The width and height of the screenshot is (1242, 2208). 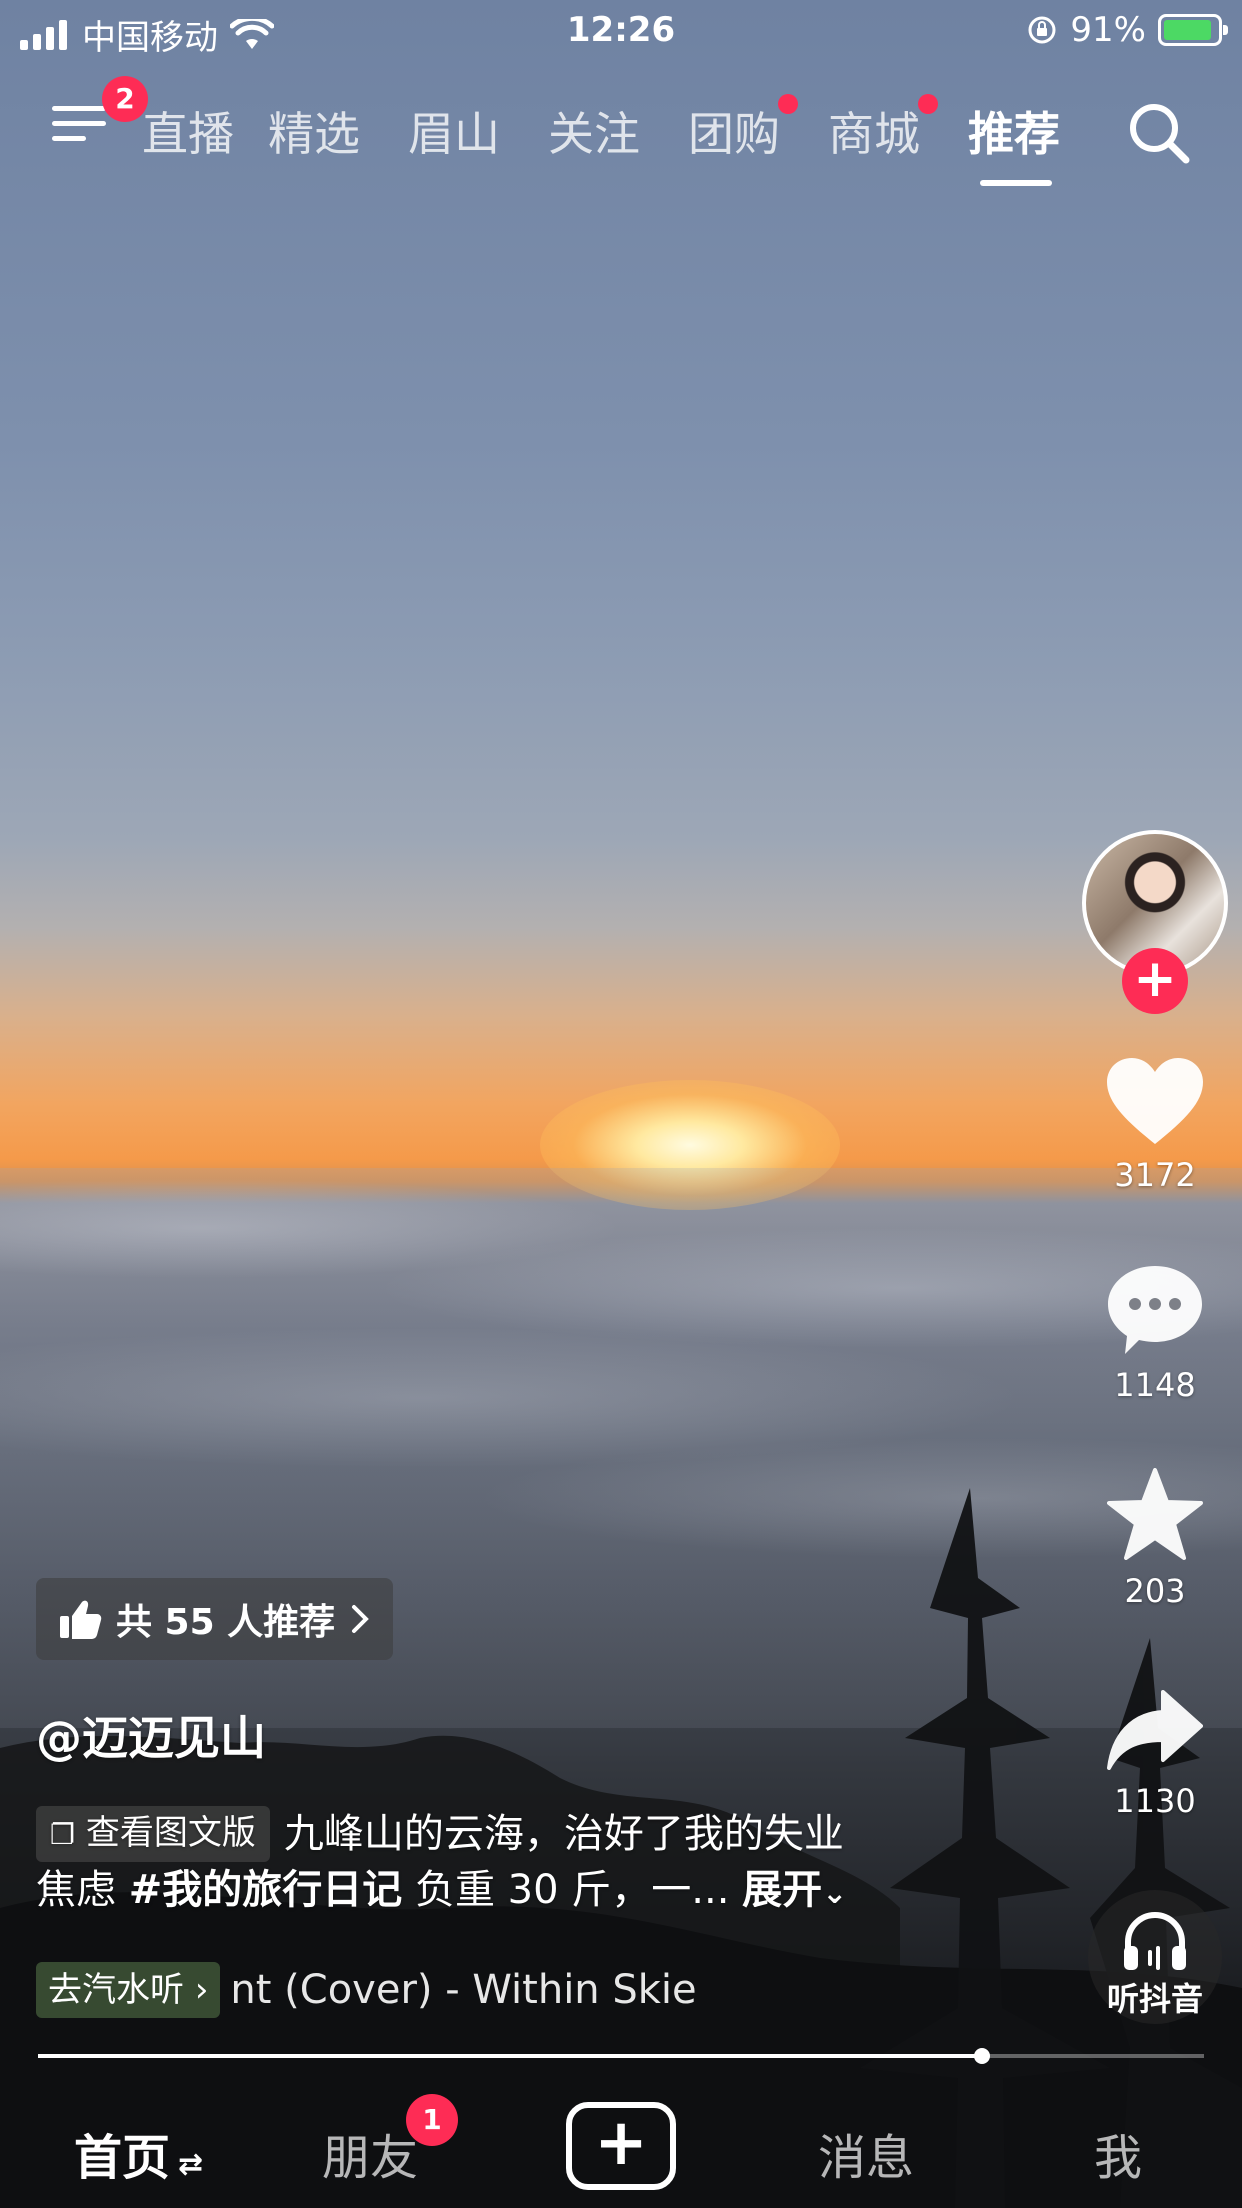 I want to click on like-button: 3172, so click(x=1155, y=1125).